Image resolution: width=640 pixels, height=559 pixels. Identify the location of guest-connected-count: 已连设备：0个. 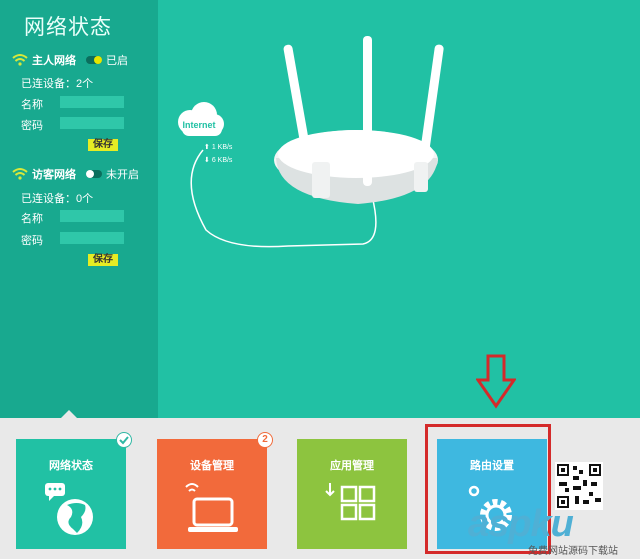
(57, 199).